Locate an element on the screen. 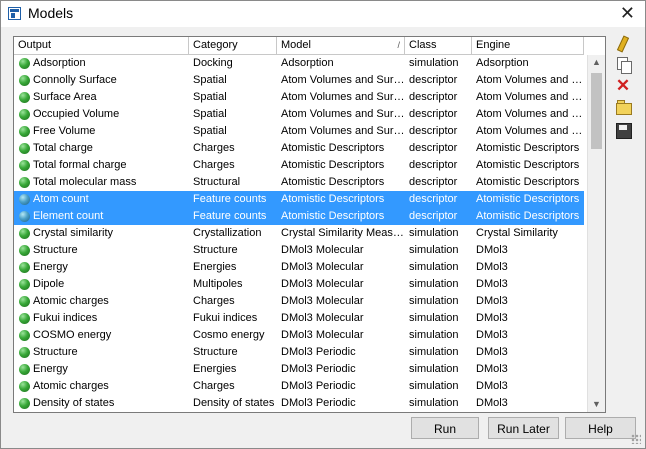 Image resolution: width=646 pixels, height=449 pixels. resize-grip is located at coordinates (636, 439).